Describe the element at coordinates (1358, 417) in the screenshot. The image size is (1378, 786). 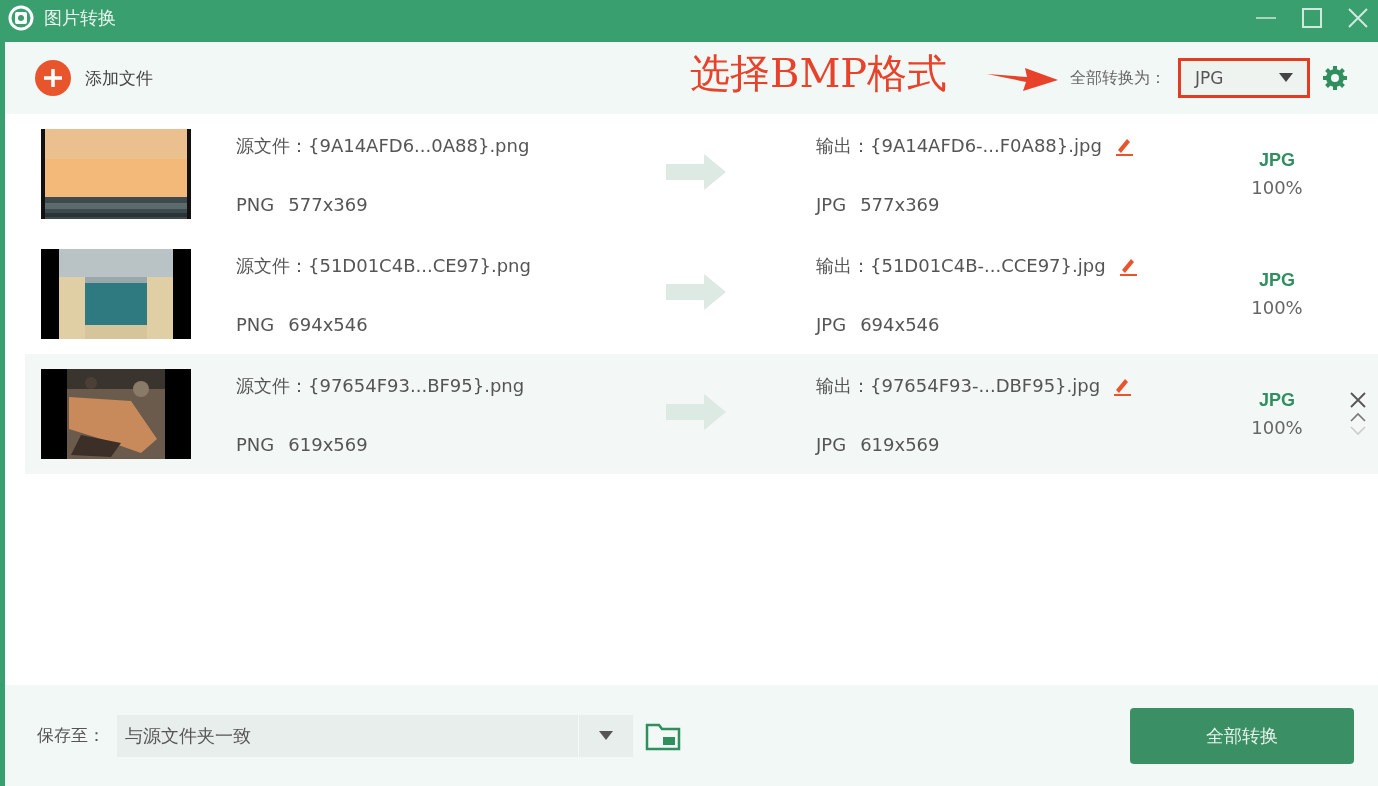
I see `up-chevron-icon` at that location.